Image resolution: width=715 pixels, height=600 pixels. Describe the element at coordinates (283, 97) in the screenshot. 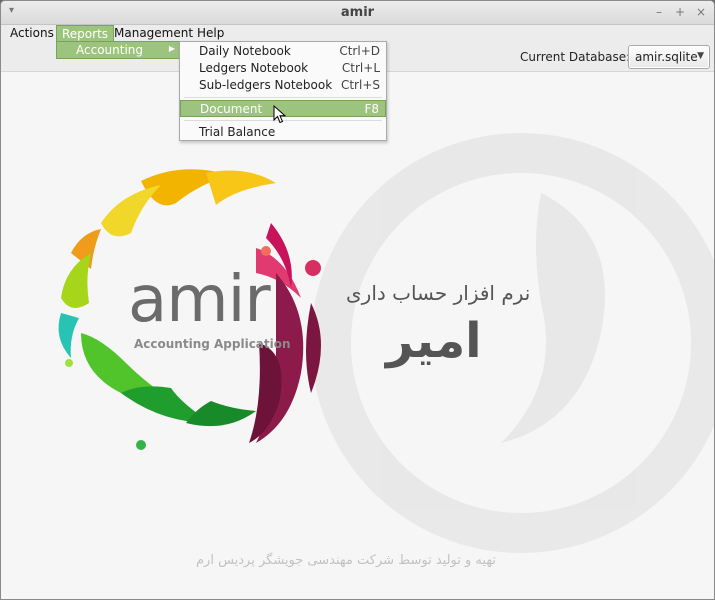

I see `menu-separator` at that location.